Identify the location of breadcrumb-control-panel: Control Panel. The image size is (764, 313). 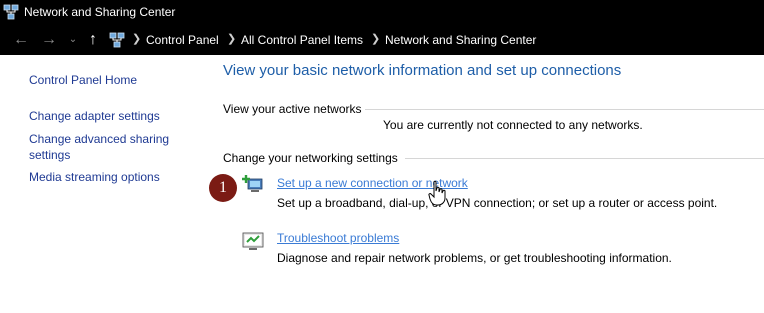
(182, 40).